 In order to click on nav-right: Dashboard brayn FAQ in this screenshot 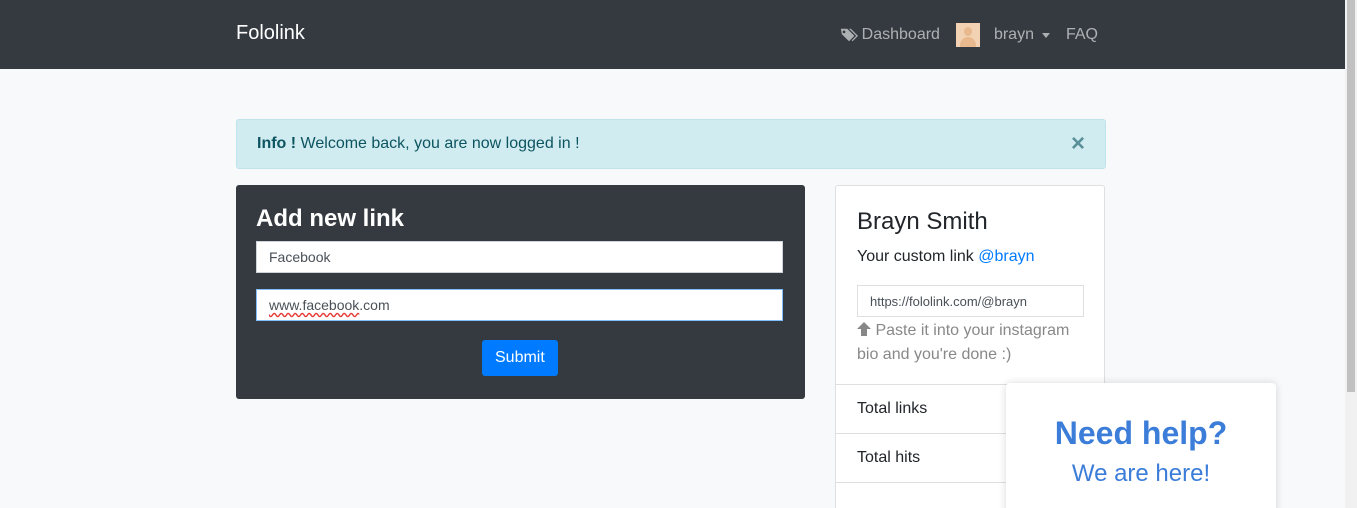, I will do `click(969, 34)`.